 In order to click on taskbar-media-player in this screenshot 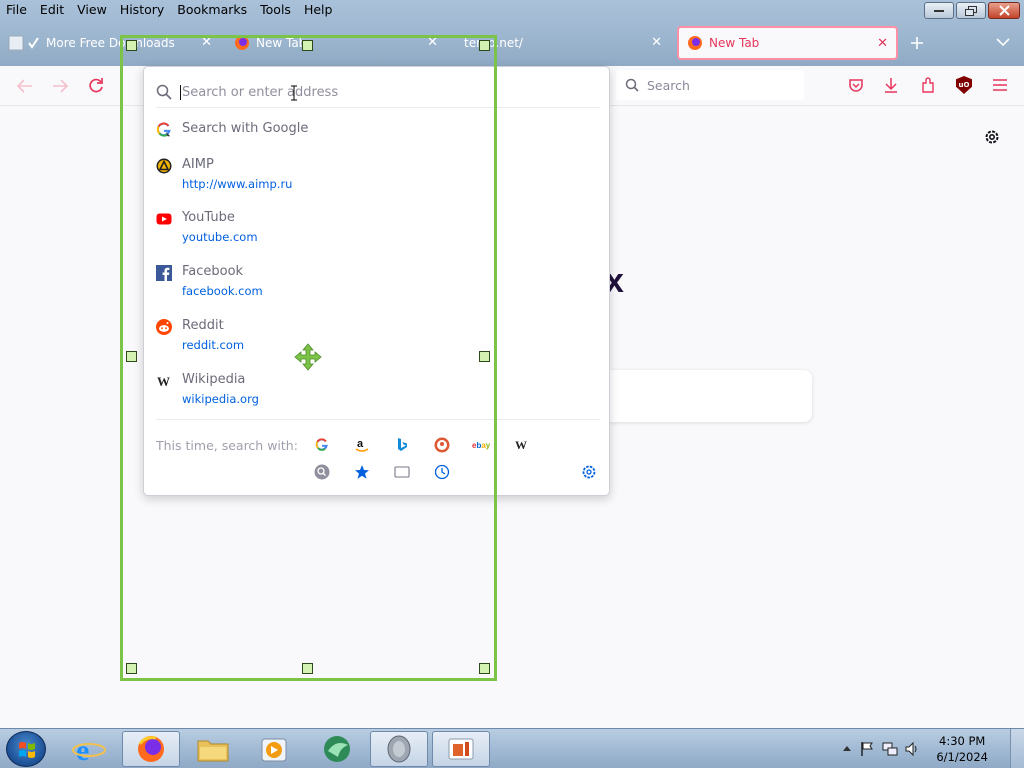, I will do `click(275, 749)`.